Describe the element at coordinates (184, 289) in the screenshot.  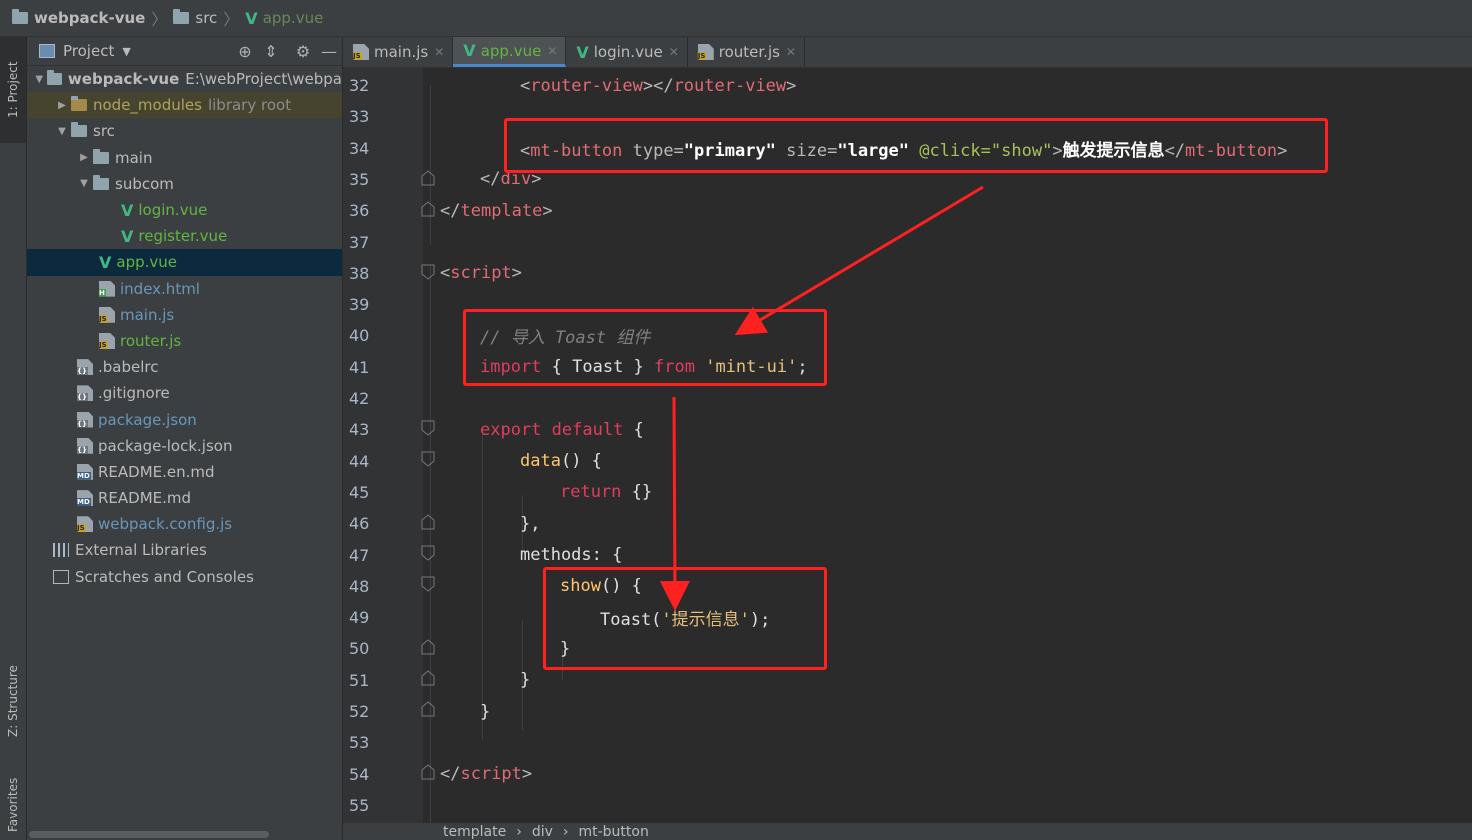
I see `tree-item-index-html: index.html` at that location.